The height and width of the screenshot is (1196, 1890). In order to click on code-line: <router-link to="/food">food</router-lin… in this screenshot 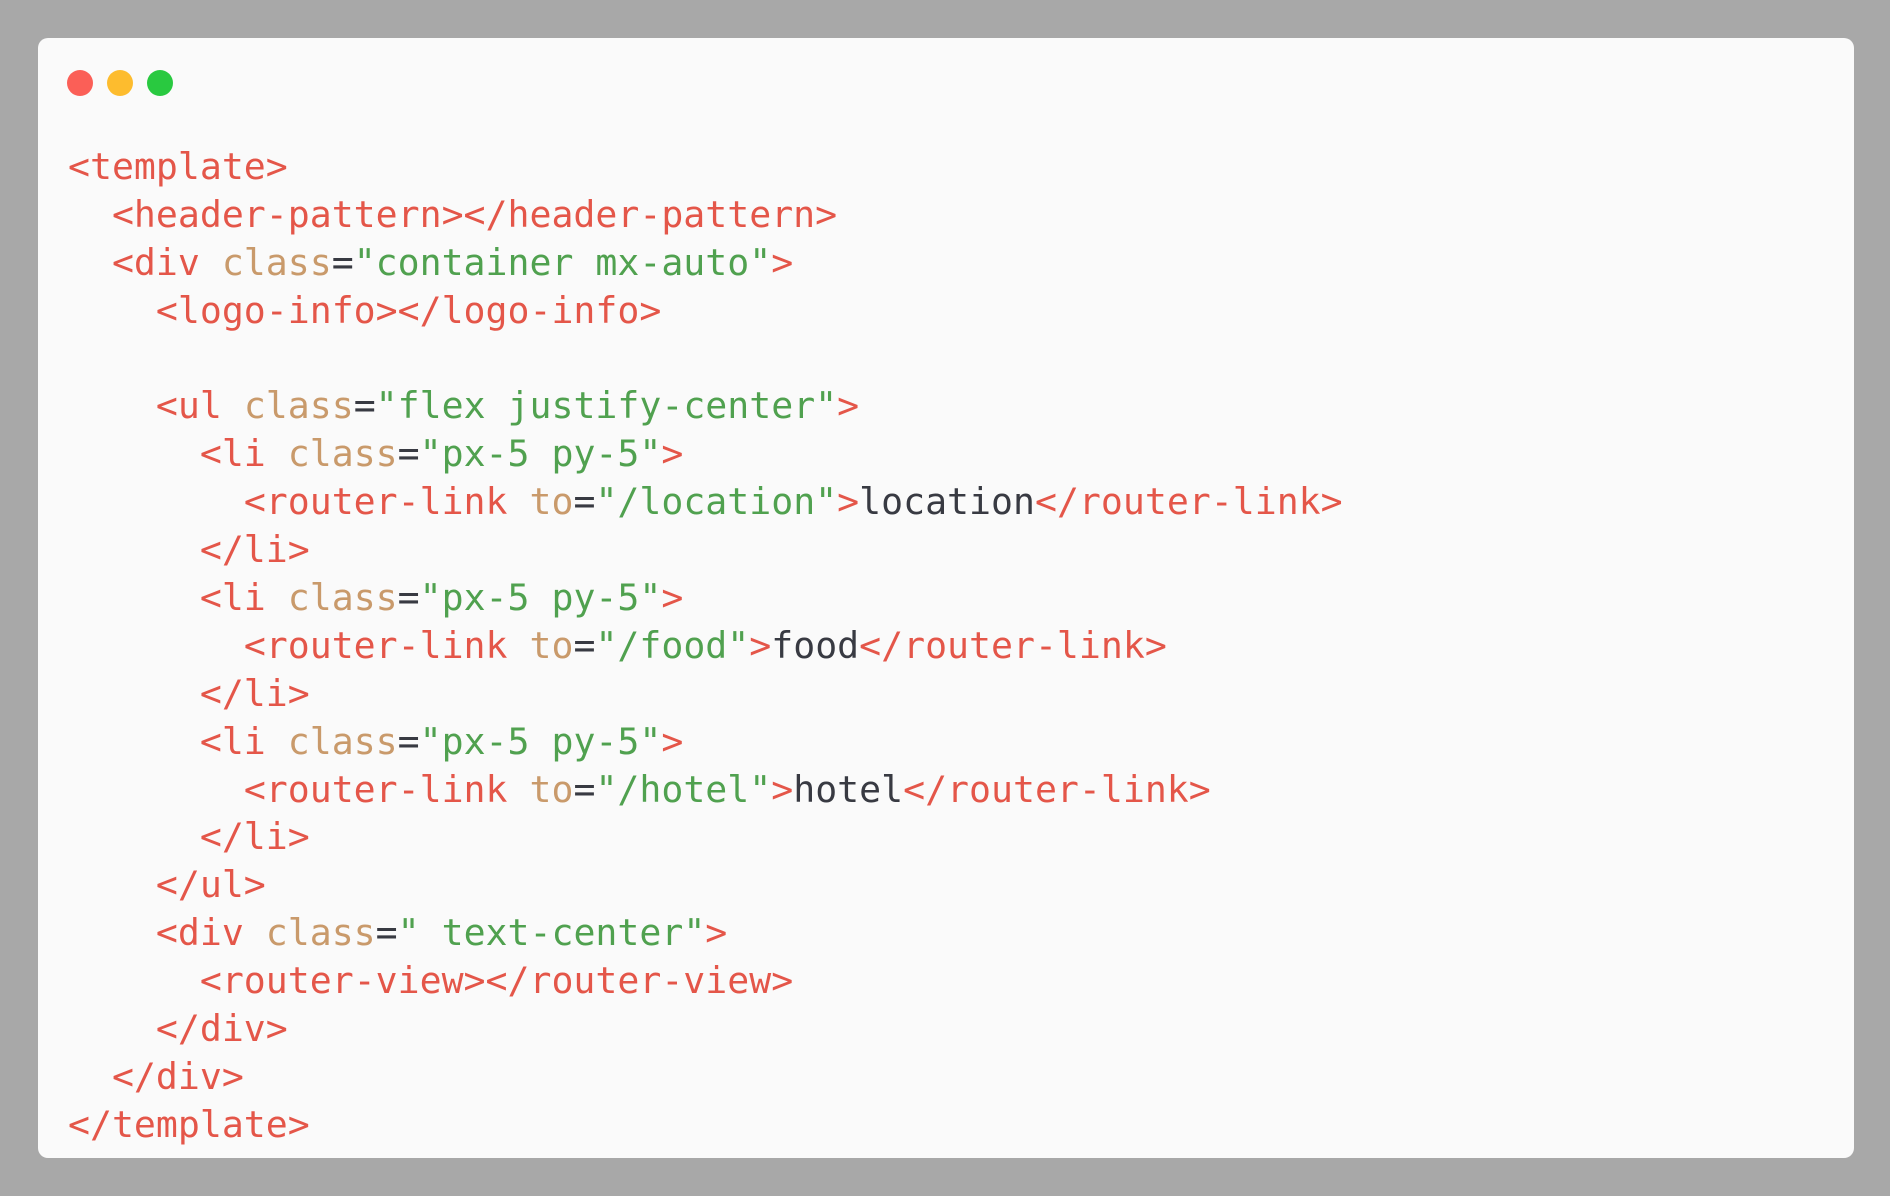, I will do `click(705, 646)`.